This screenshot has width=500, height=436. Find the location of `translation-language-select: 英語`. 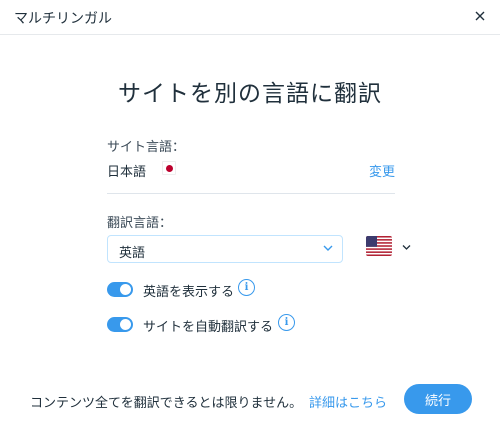

translation-language-select: 英語 is located at coordinates (225, 249).